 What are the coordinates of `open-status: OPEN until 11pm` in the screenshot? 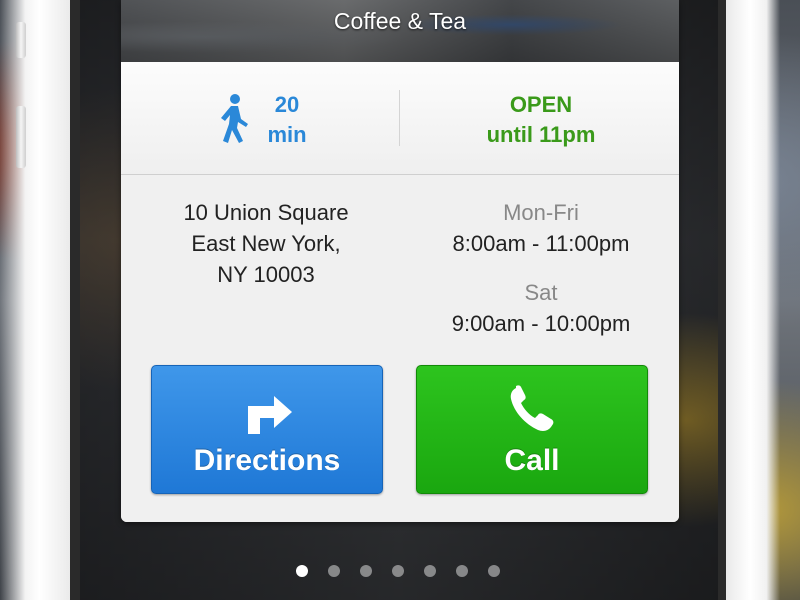 It's located at (541, 120).